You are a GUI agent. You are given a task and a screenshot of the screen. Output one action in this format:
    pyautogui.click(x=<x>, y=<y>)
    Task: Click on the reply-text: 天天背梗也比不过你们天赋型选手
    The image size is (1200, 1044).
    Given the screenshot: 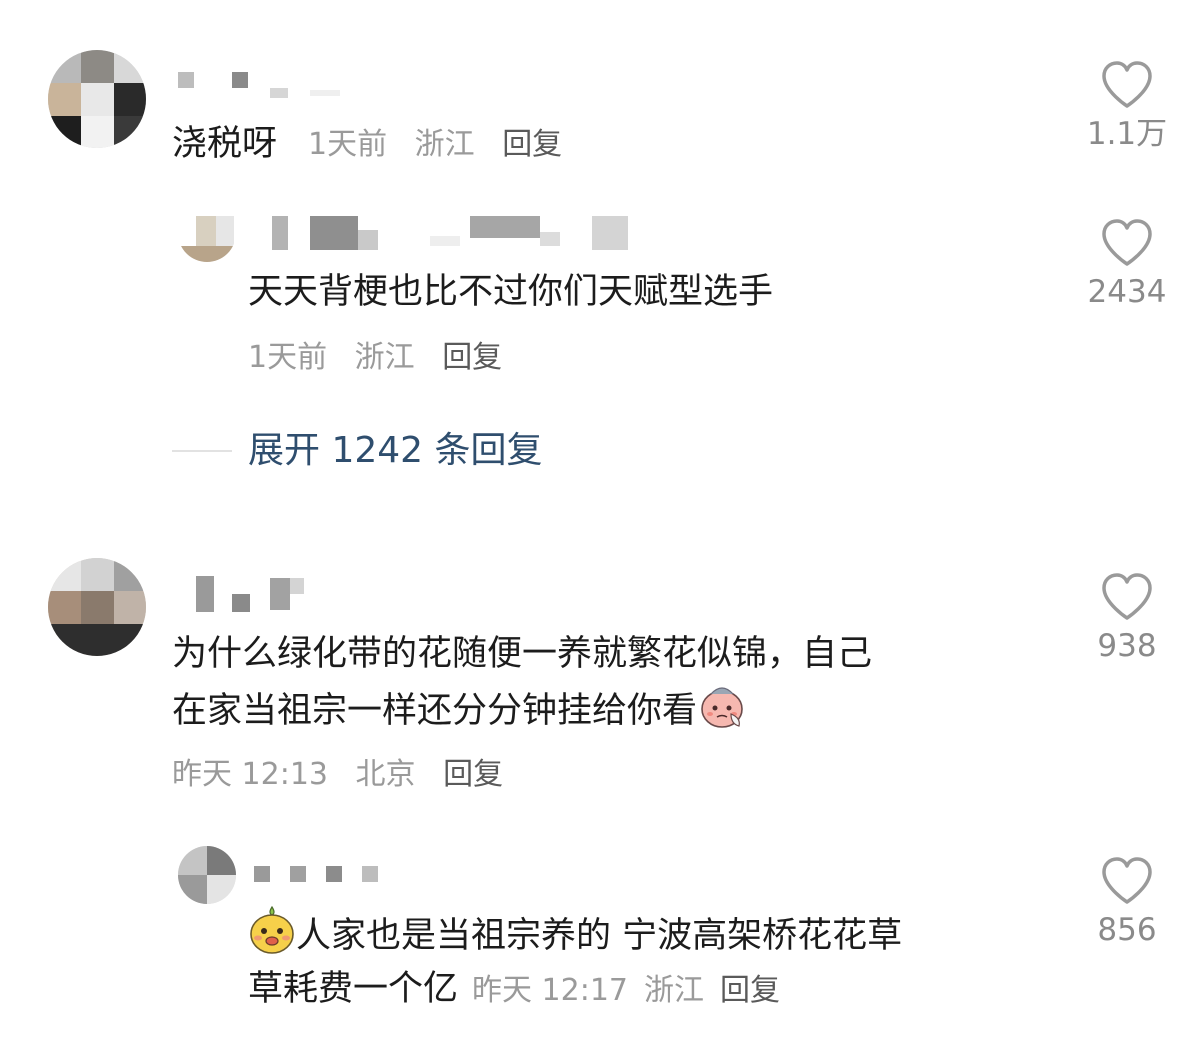 What is the action you would take?
    pyautogui.click(x=511, y=292)
    